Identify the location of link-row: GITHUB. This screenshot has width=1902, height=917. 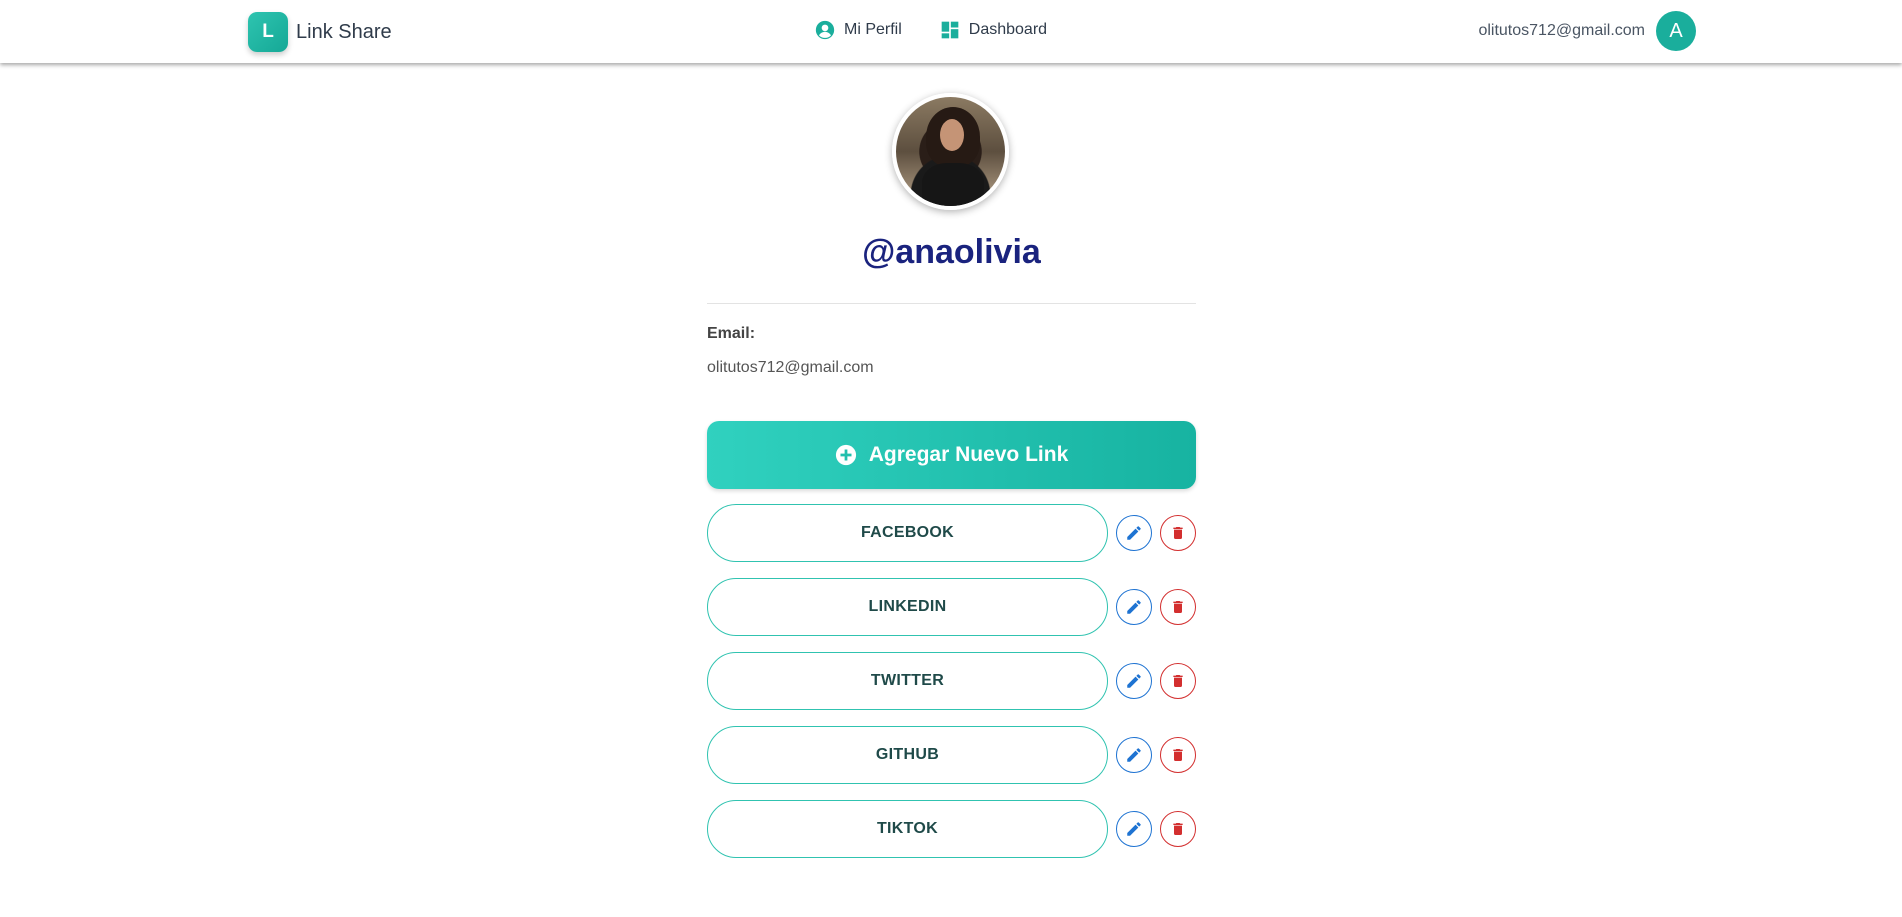
(951, 755).